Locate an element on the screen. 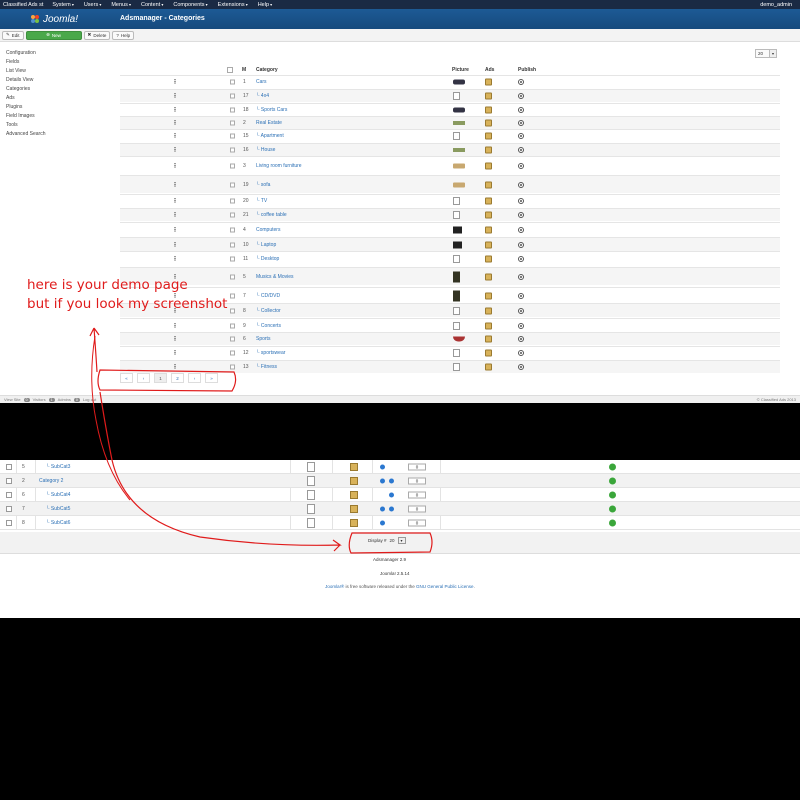 Image resolution: width=800 pixels, height=800 pixels. menu-menus: Menus is located at coordinates (121, 5).